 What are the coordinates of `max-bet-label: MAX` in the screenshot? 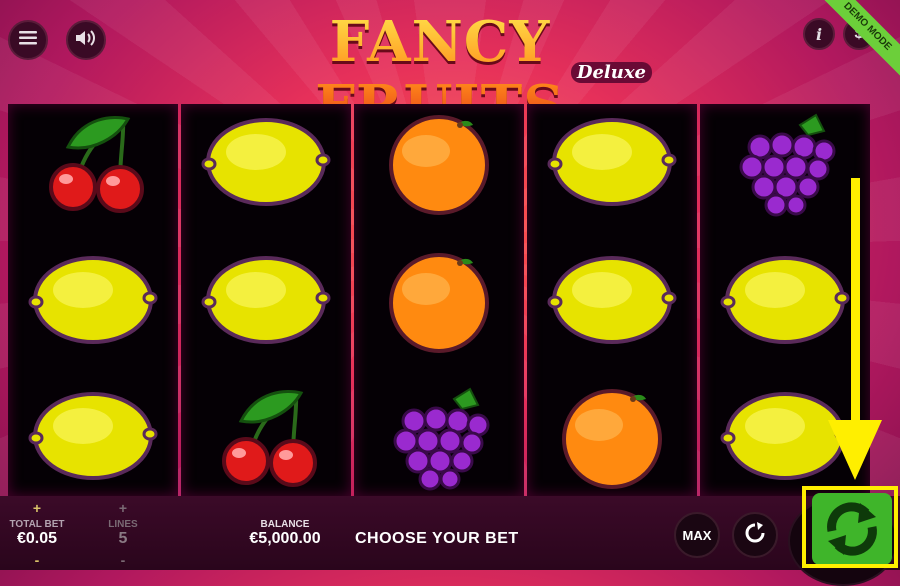 It's located at (697, 535).